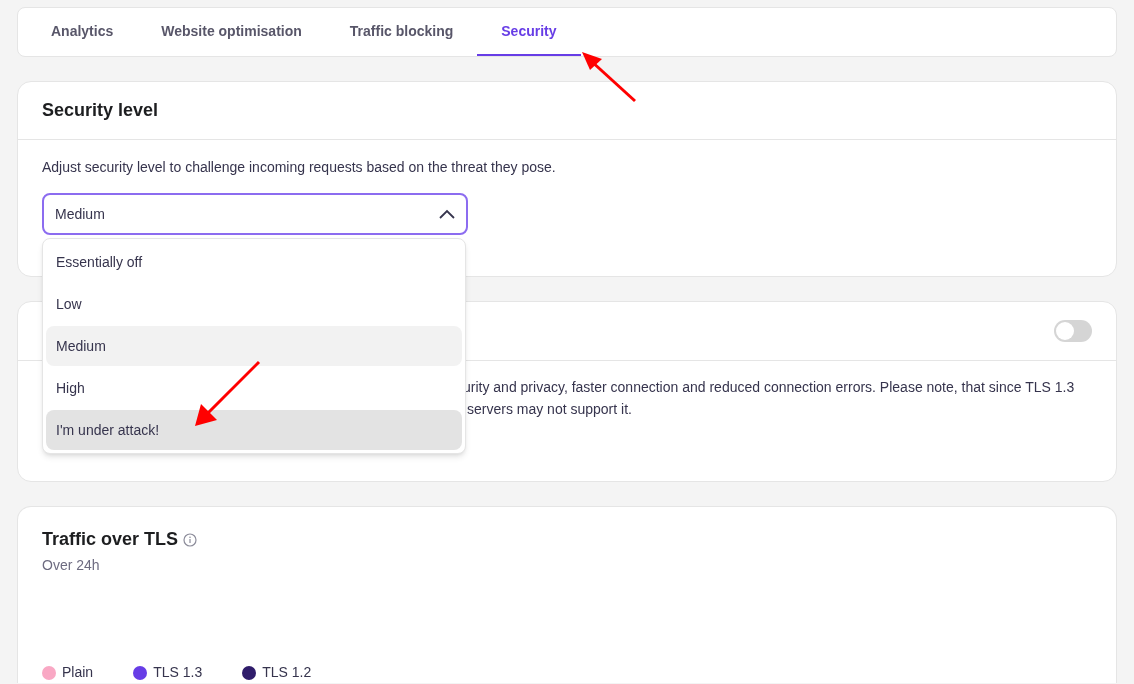  Describe the element at coordinates (254, 346) in the screenshot. I see `dropdown-option: Medium` at that location.